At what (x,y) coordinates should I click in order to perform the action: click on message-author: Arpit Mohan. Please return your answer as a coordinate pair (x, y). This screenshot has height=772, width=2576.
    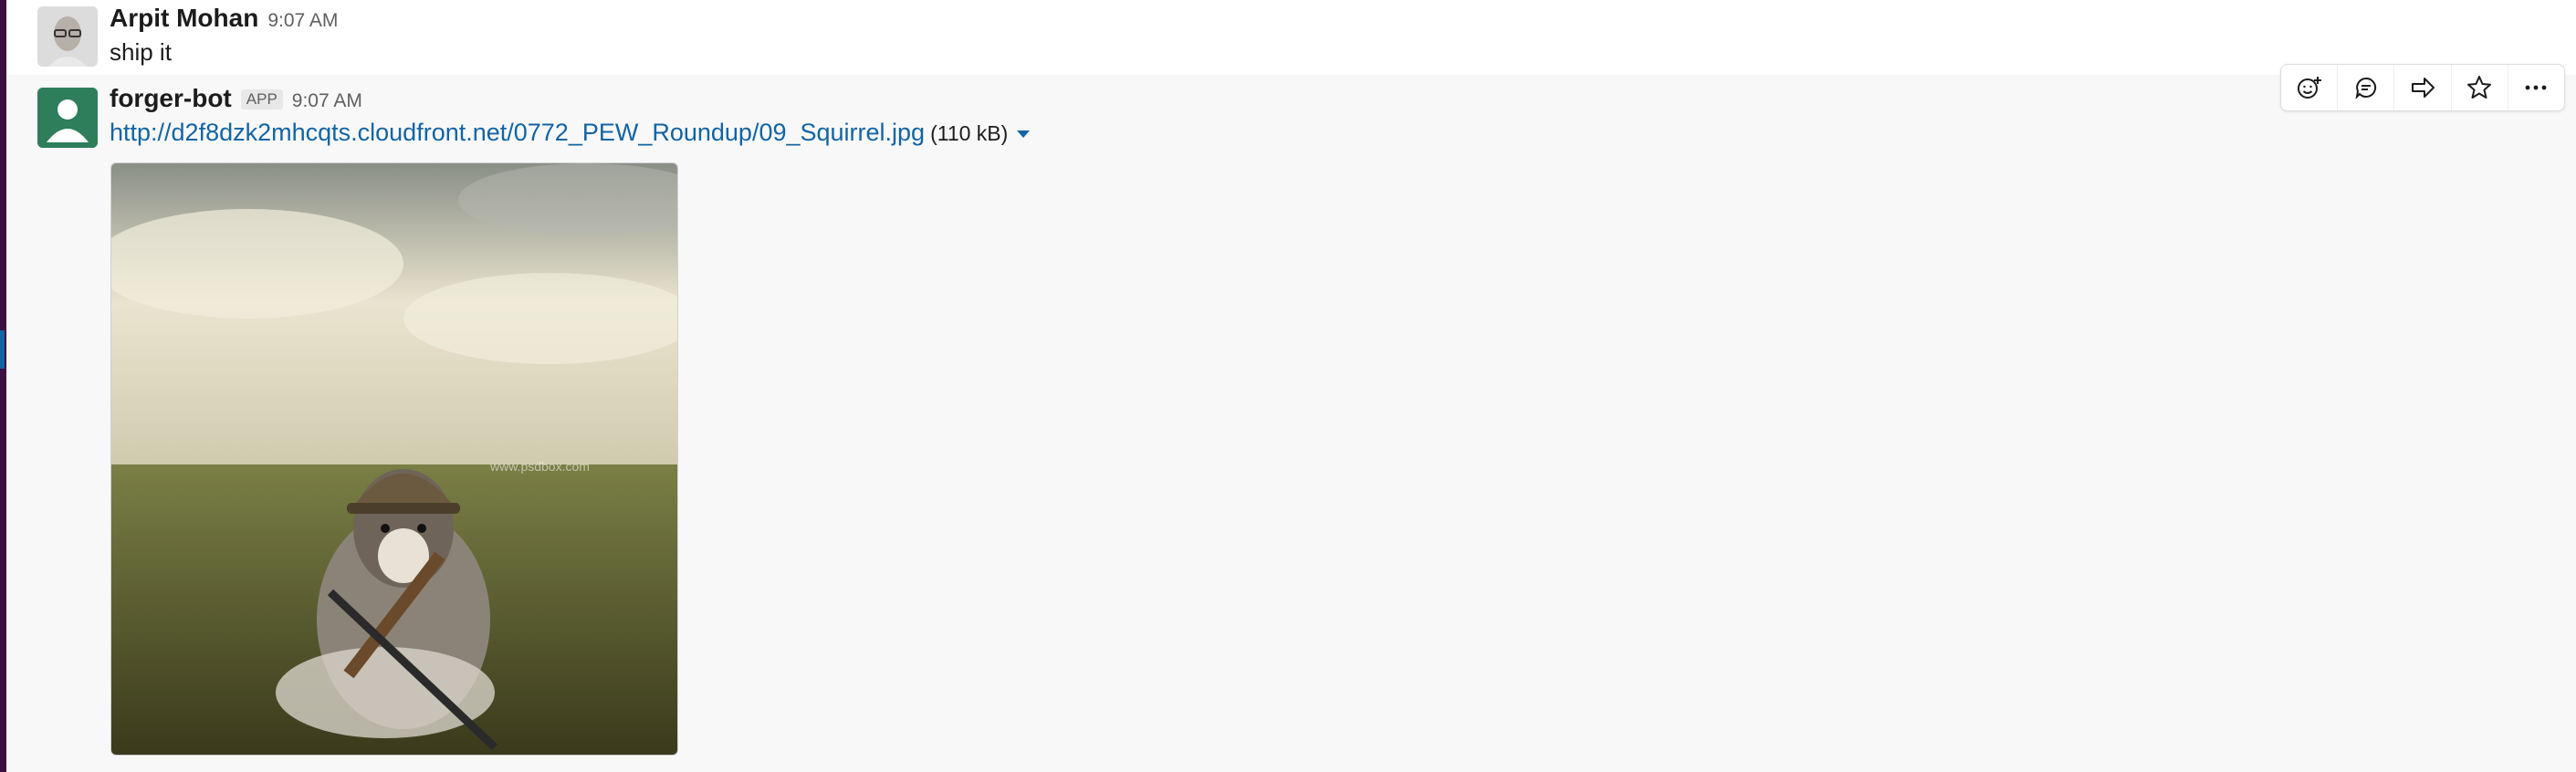
    Looking at the image, I should click on (184, 18).